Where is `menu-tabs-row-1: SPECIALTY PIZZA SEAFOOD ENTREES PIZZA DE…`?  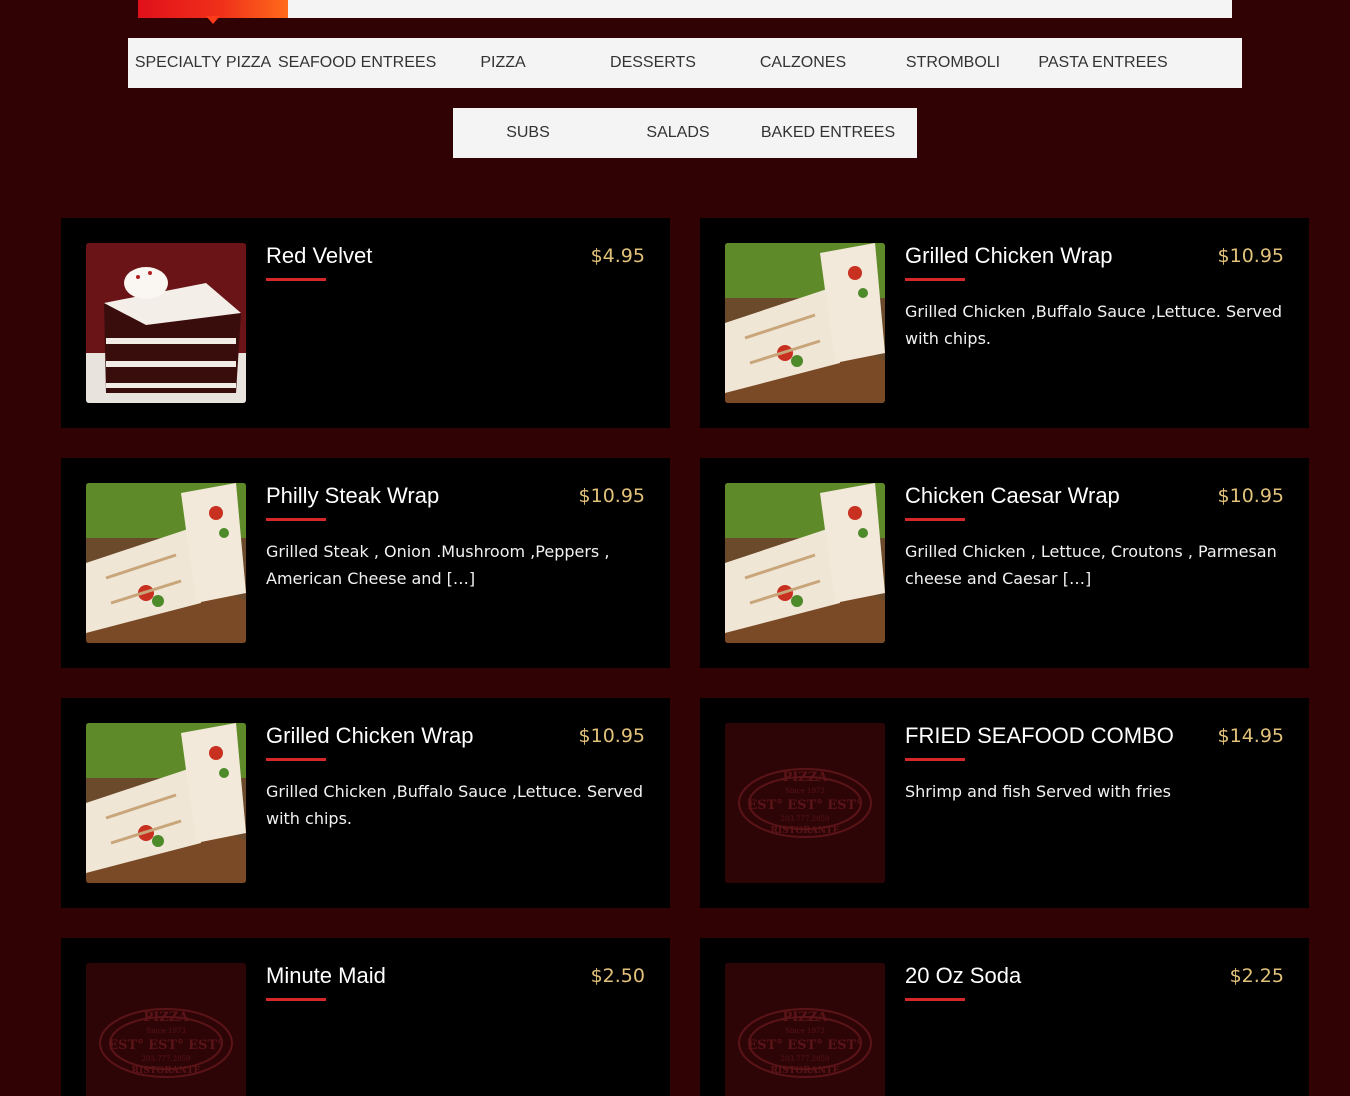
menu-tabs-row-1: SPECIALTY PIZZA SEAFOOD ENTREES PIZZA DE… is located at coordinates (685, 63).